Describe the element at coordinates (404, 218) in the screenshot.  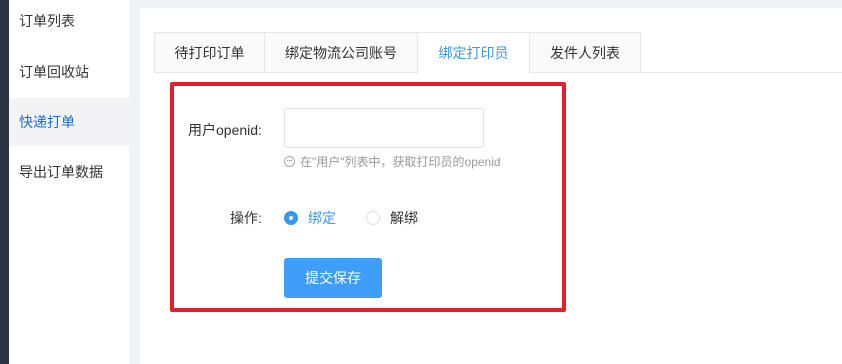
I see `radio-unbind-label: 解绑` at that location.